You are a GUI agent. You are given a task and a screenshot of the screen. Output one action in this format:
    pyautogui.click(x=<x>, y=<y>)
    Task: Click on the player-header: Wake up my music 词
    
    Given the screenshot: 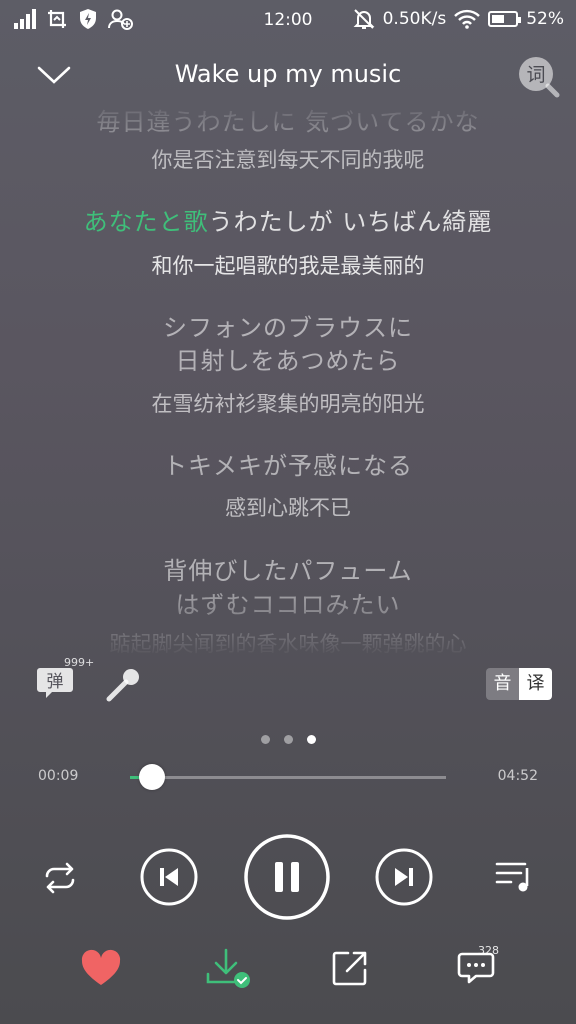 What is the action you would take?
    pyautogui.click(x=288, y=75)
    